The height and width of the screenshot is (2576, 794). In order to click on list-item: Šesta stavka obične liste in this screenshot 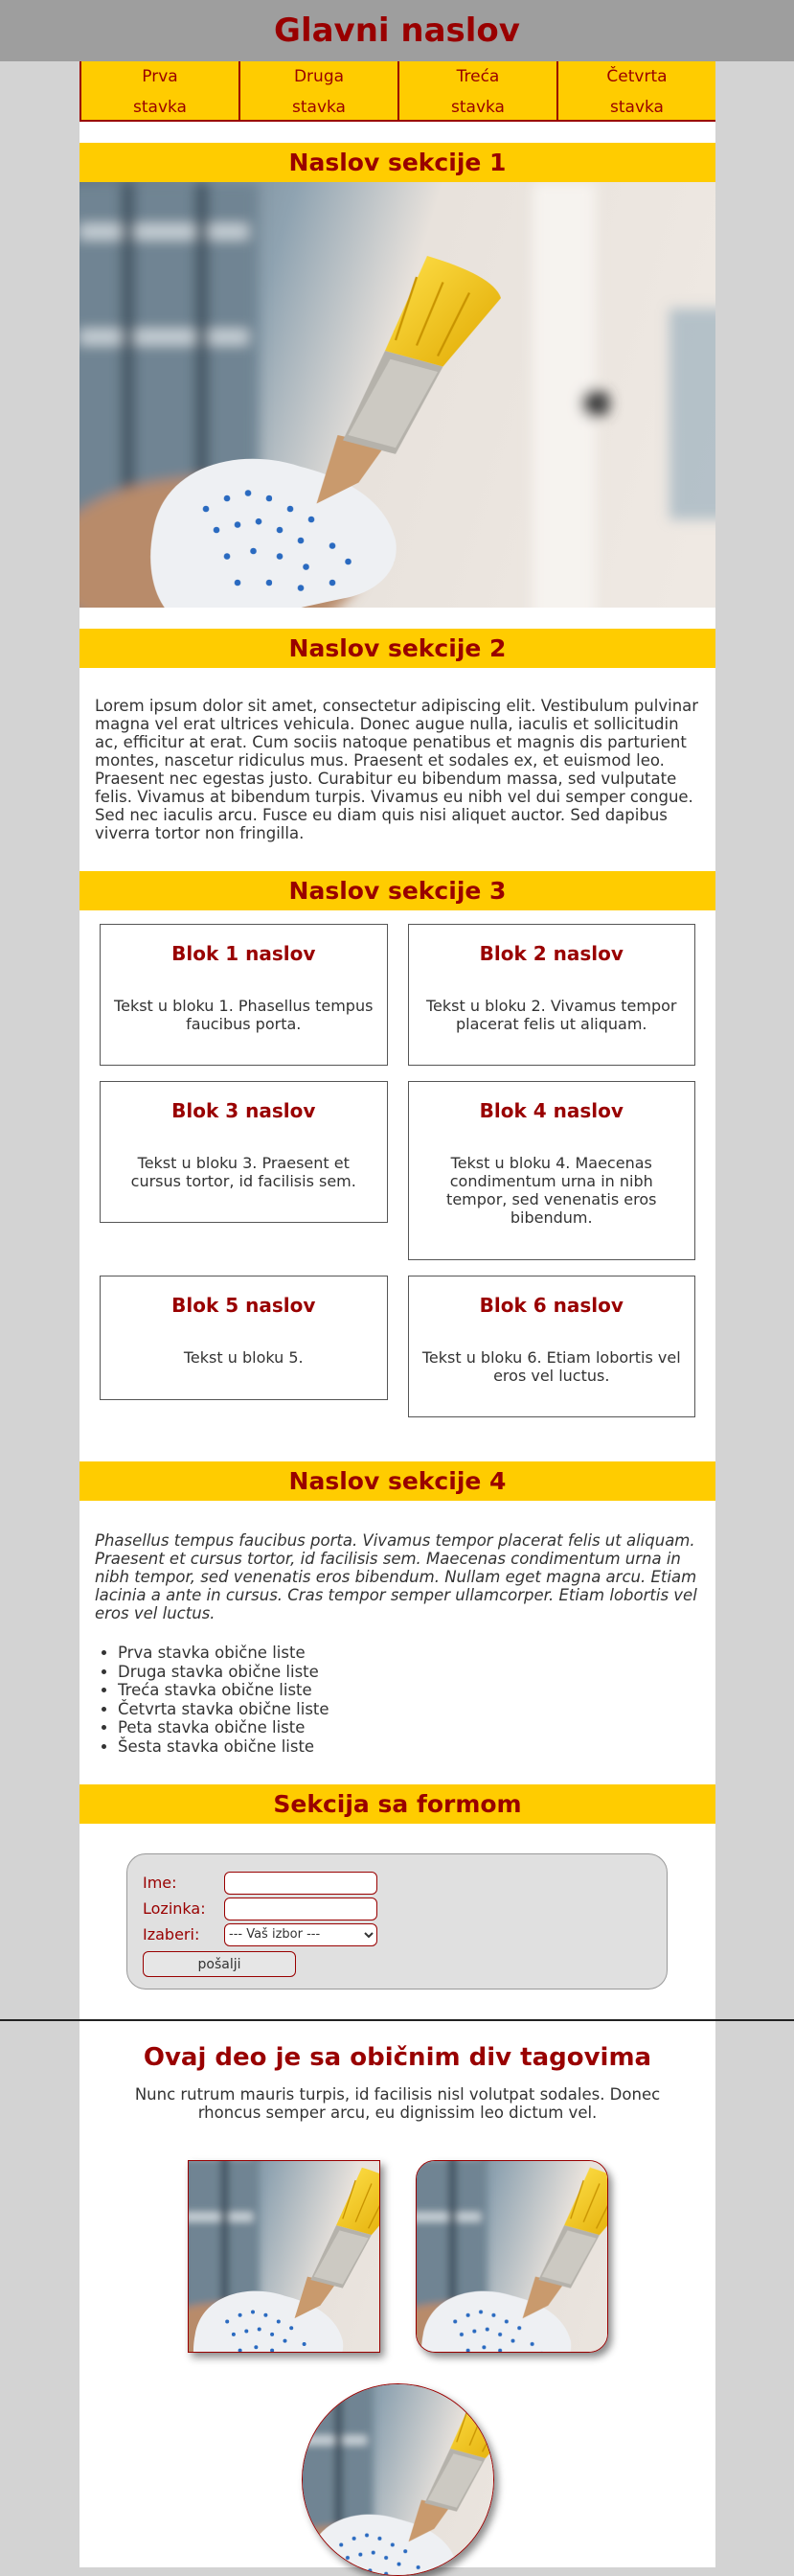, I will do `click(416, 1747)`.